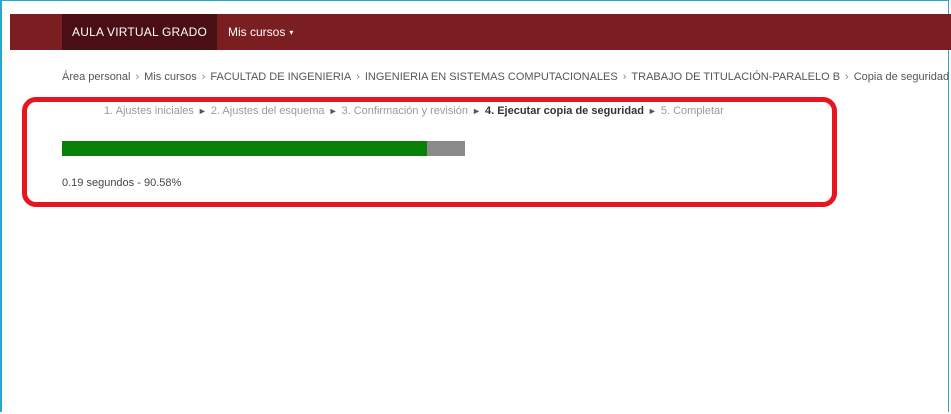  I want to click on breadcrumb-item-area-personal: Área personal, so click(96, 77).